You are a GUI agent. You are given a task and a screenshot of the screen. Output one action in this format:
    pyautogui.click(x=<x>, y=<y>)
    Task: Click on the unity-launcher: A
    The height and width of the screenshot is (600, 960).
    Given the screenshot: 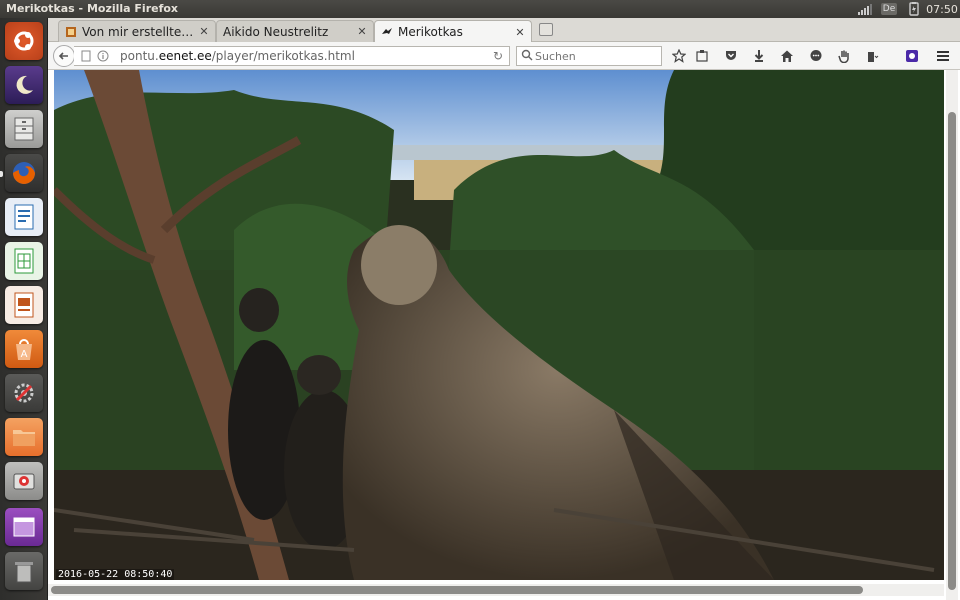 What is the action you would take?
    pyautogui.click(x=24, y=309)
    